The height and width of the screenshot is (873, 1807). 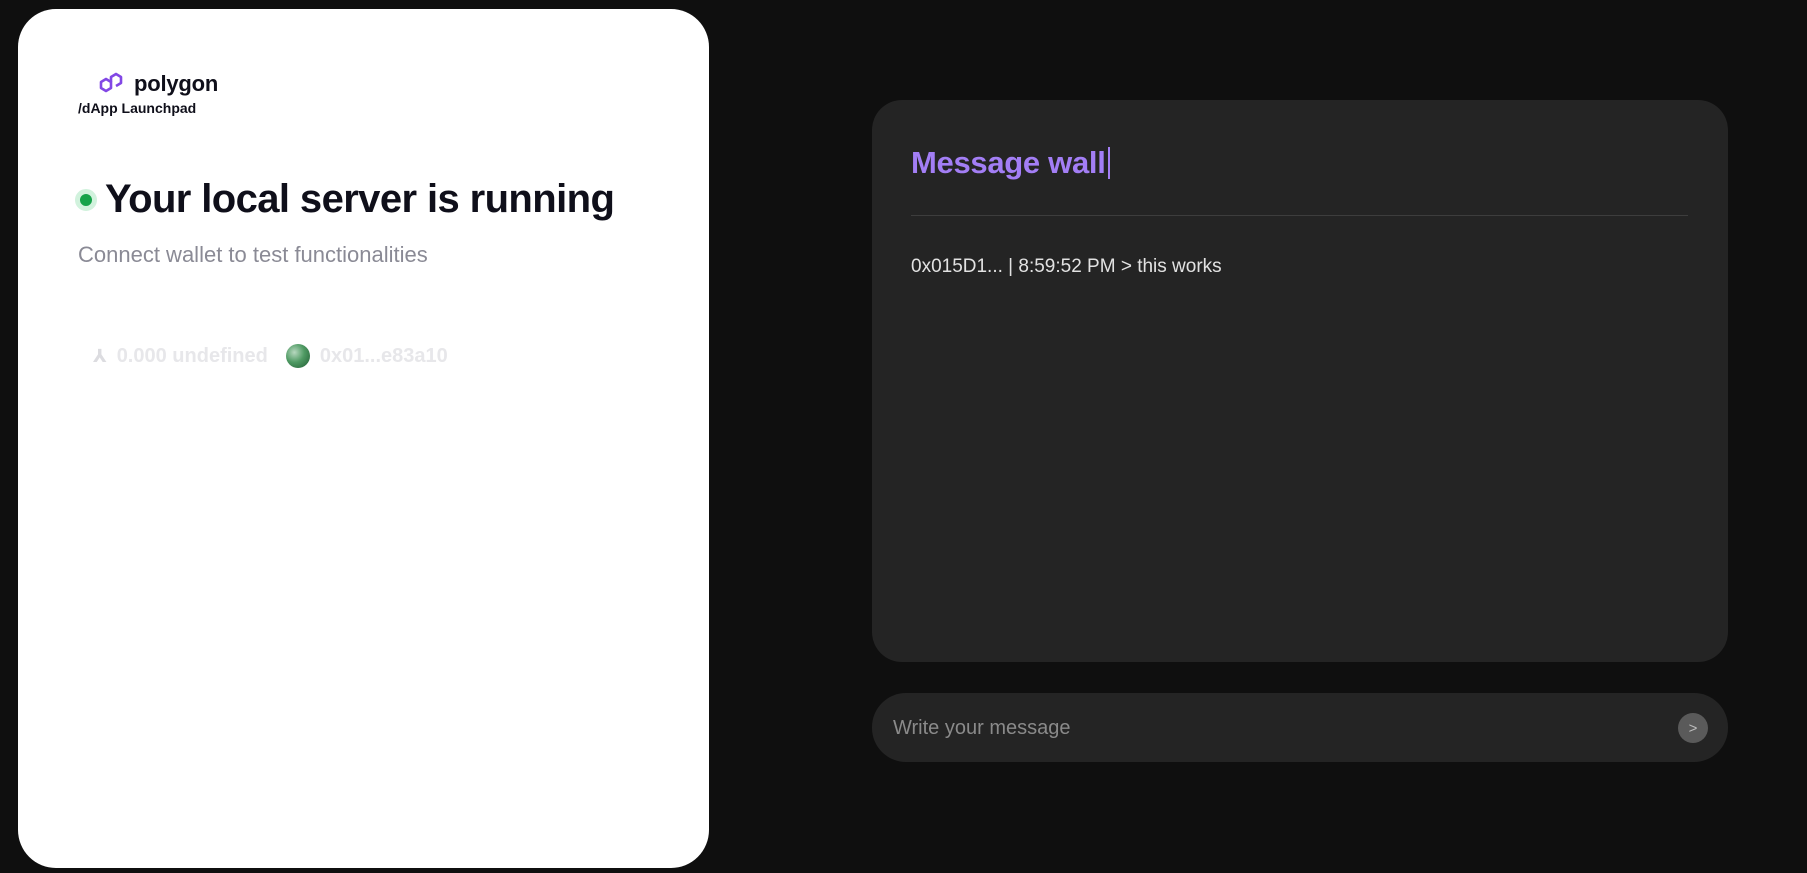 What do you see at coordinates (113, 84) in the screenshot?
I see `polygon-logo-icon` at bounding box center [113, 84].